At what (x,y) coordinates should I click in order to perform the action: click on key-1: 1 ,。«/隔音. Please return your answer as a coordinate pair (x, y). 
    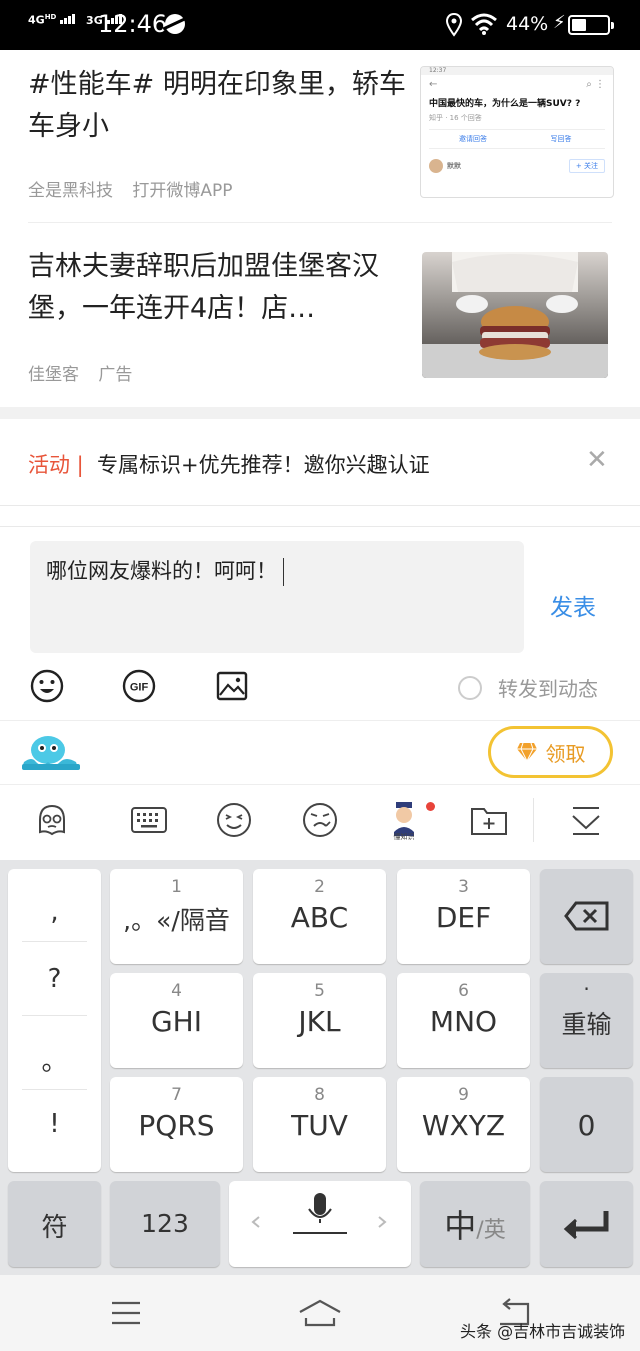
    Looking at the image, I should click on (176, 916).